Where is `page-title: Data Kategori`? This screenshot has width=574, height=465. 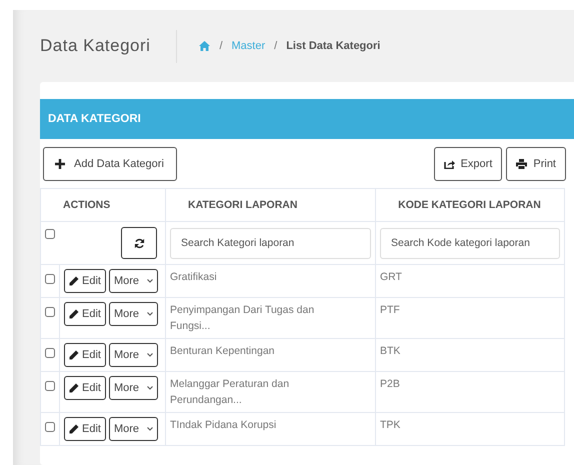
page-title: Data Kategori is located at coordinates (95, 46).